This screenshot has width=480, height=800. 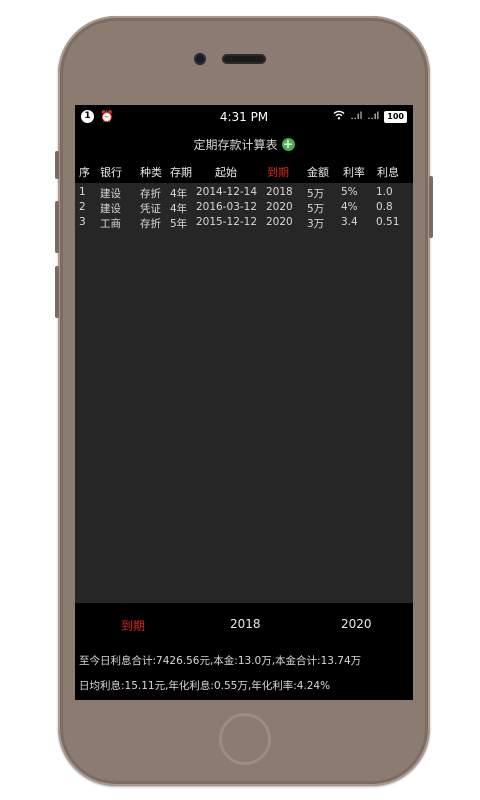 I want to click on cell-start: 2015-12-12, so click(x=227, y=222).